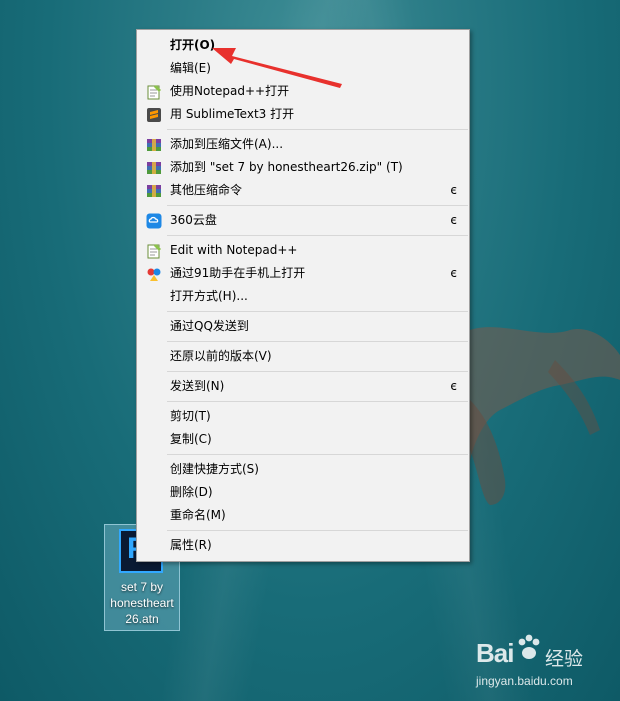  What do you see at coordinates (303, 220) in the screenshot?
I see `menu-item: 360云盘 є` at bounding box center [303, 220].